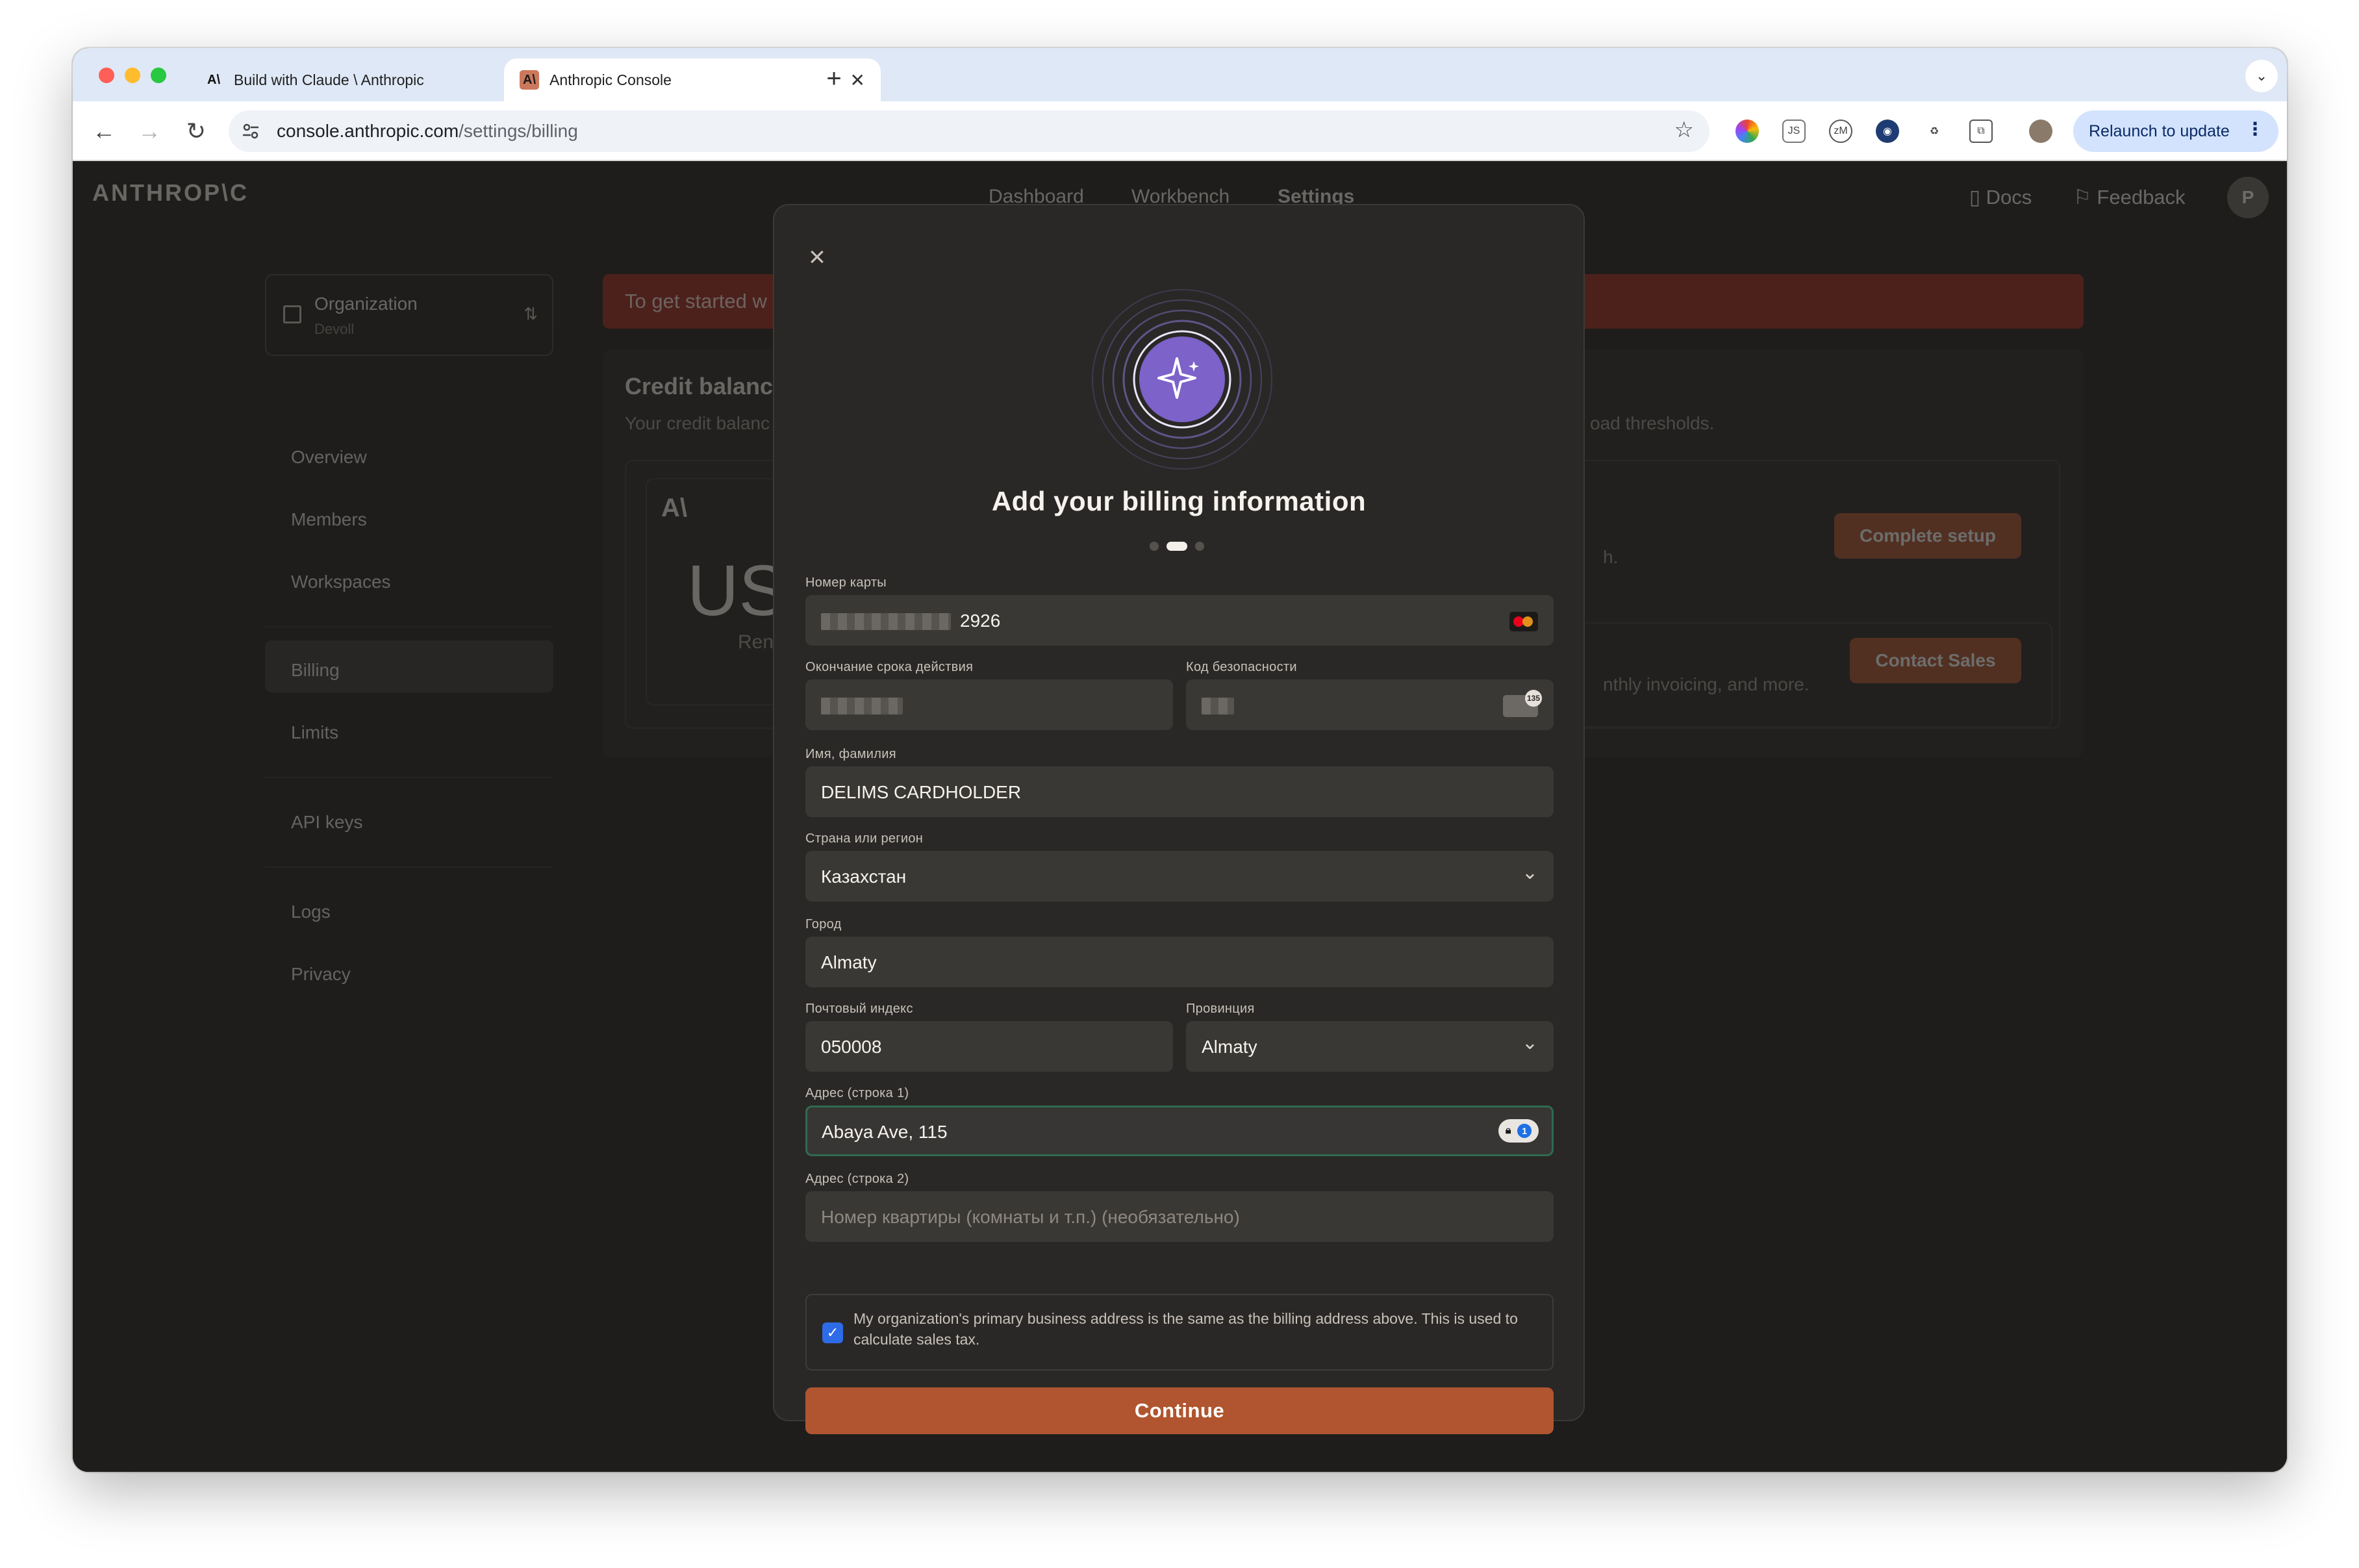 The height and width of the screenshot is (1568, 2359). I want to click on zoom-window-button, so click(158, 75).